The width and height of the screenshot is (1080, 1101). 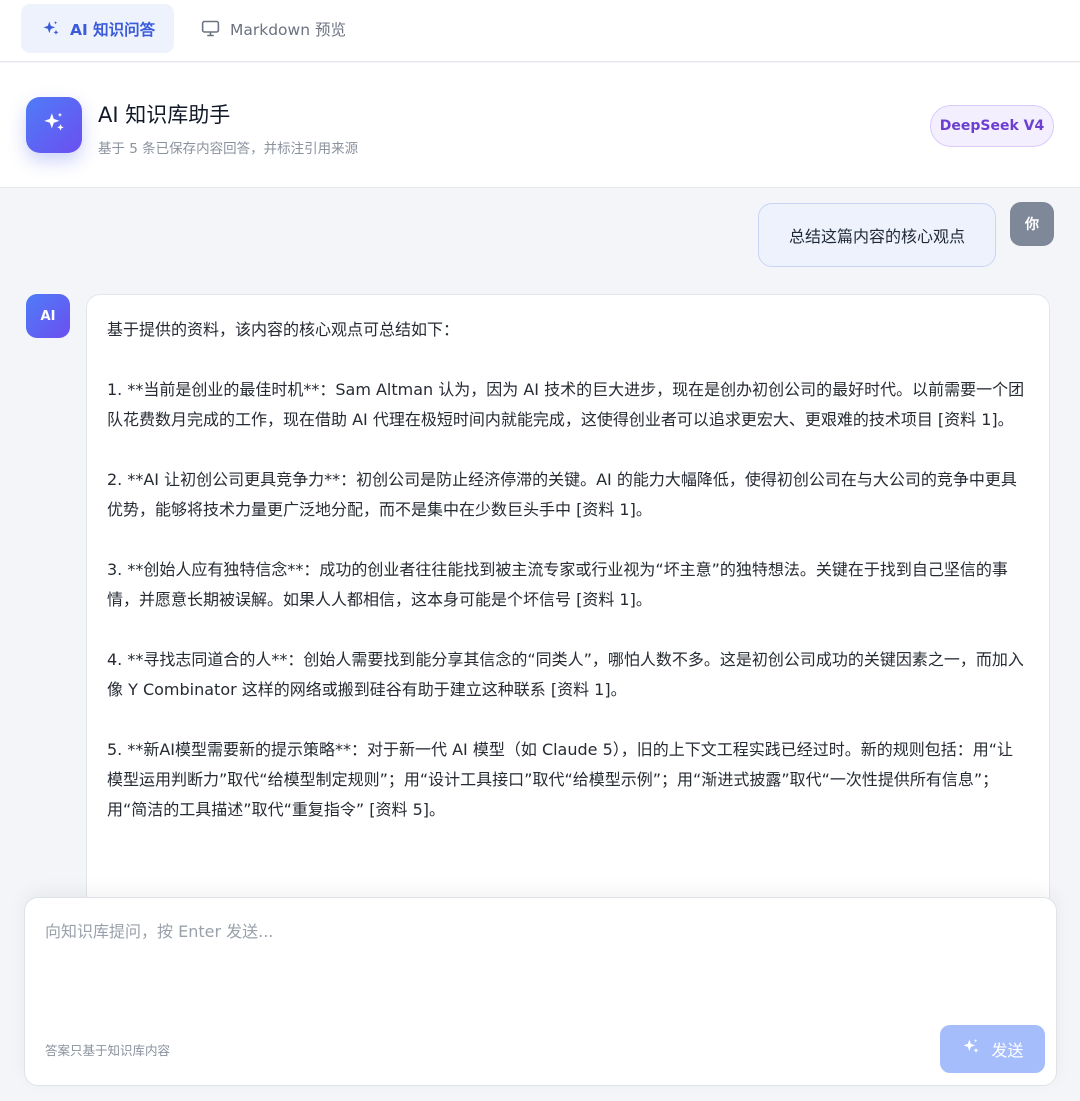 I want to click on tab-markdown-preview: Markdown 预览, so click(x=272, y=28).